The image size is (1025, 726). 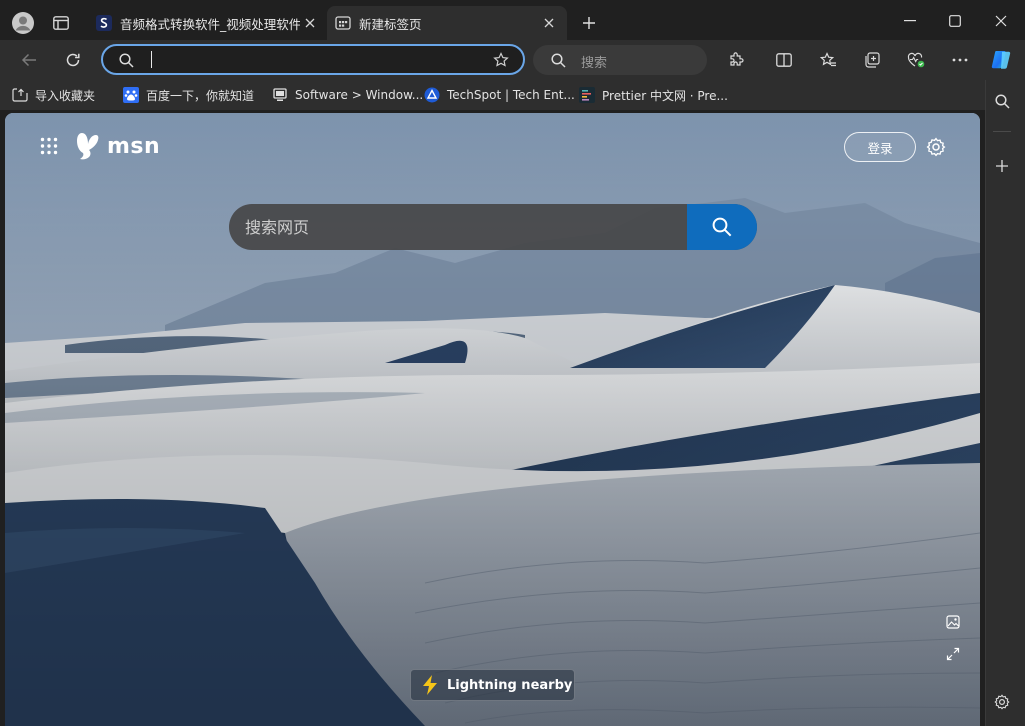 What do you see at coordinates (953, 622) in the screenshot?
I see `image-info-icon` at bounding box center [953, 622].